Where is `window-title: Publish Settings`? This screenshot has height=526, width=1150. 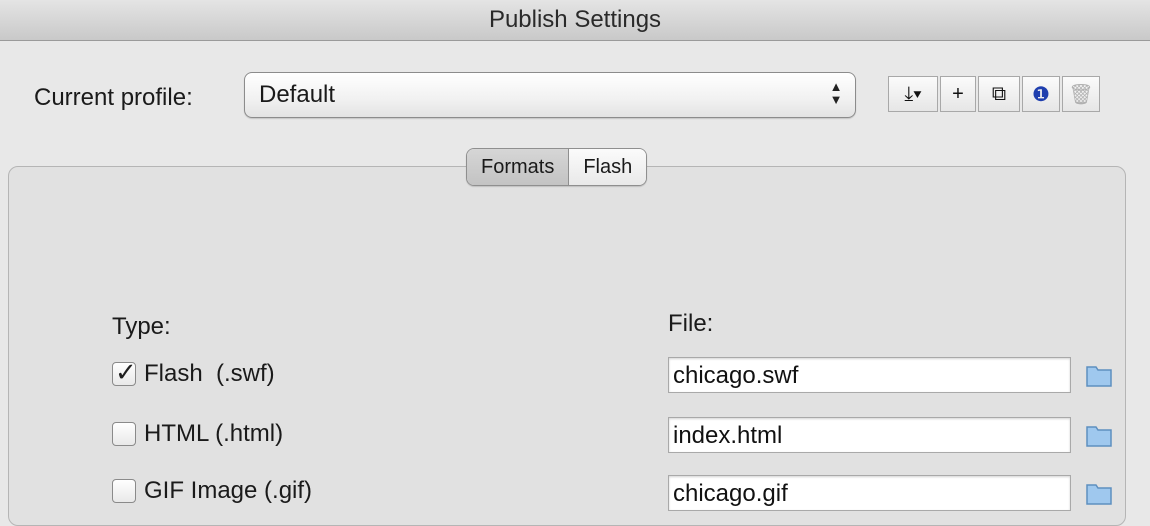 window-title: Publish Settings is located at coordinates (575, 19).